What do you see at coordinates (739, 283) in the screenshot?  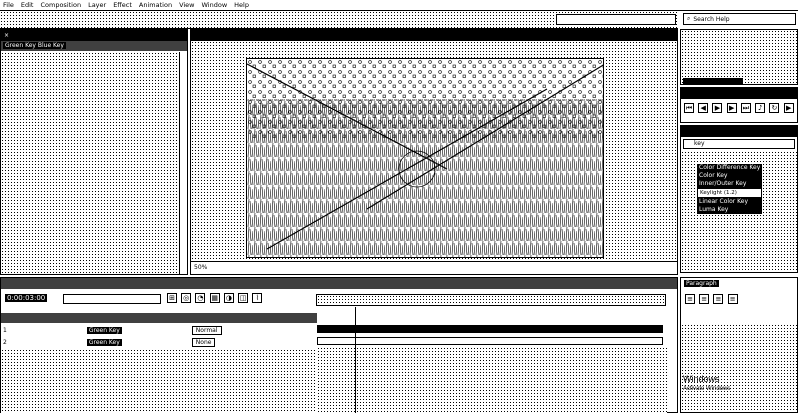 I see `paragraph-panel-tab: Paragraph` at bounding box center [739, 283].